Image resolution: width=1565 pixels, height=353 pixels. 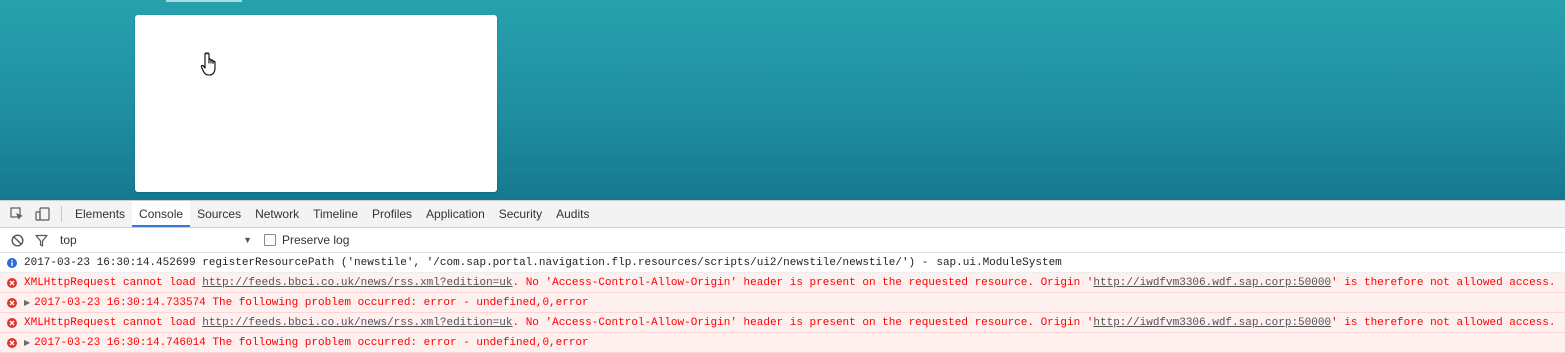 What do you see at coordinates (455, 214) in the screenshot?
I see `tab-application: Application` at bounding box center [455, 214].